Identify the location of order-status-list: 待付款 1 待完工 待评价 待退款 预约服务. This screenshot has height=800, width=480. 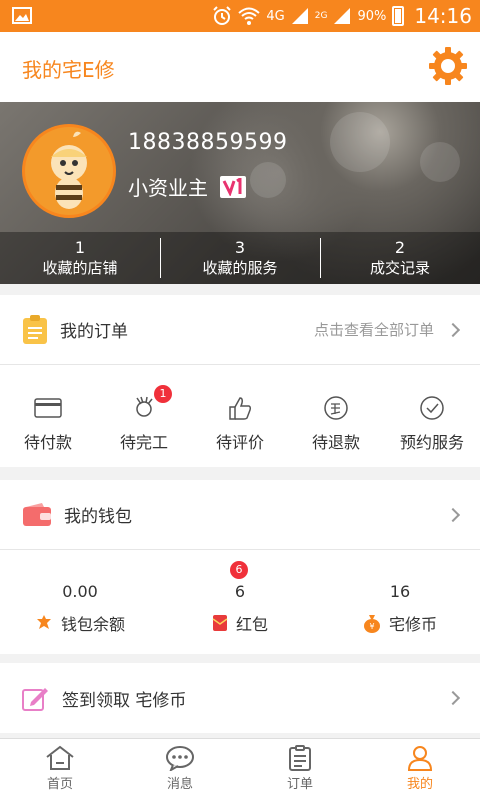
(240, 416).